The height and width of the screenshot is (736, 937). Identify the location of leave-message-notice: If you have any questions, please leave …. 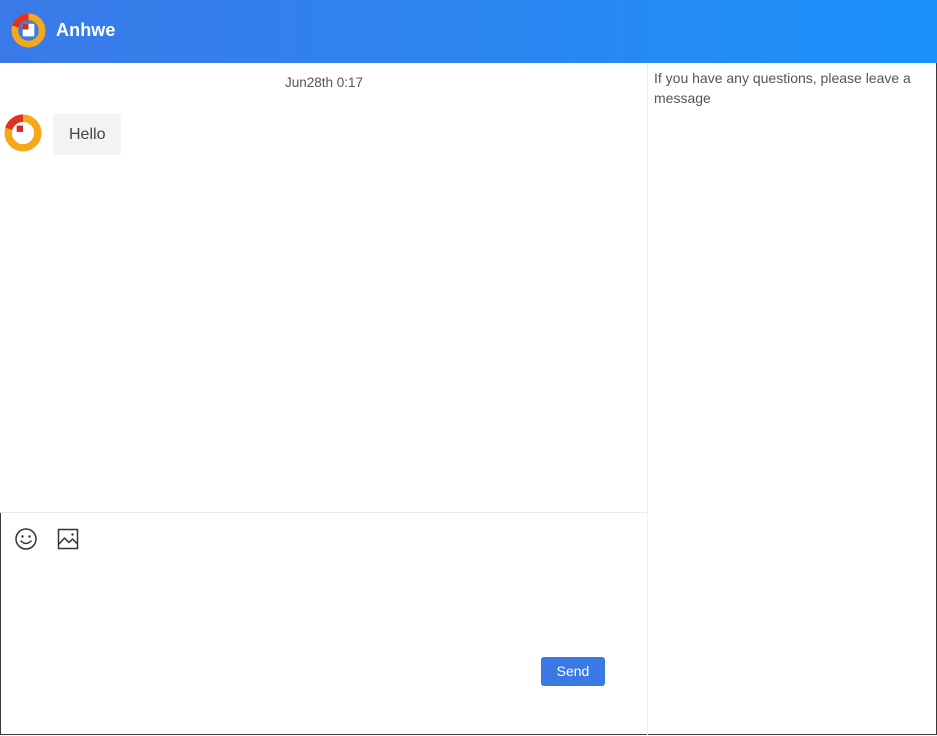
(782, 88).